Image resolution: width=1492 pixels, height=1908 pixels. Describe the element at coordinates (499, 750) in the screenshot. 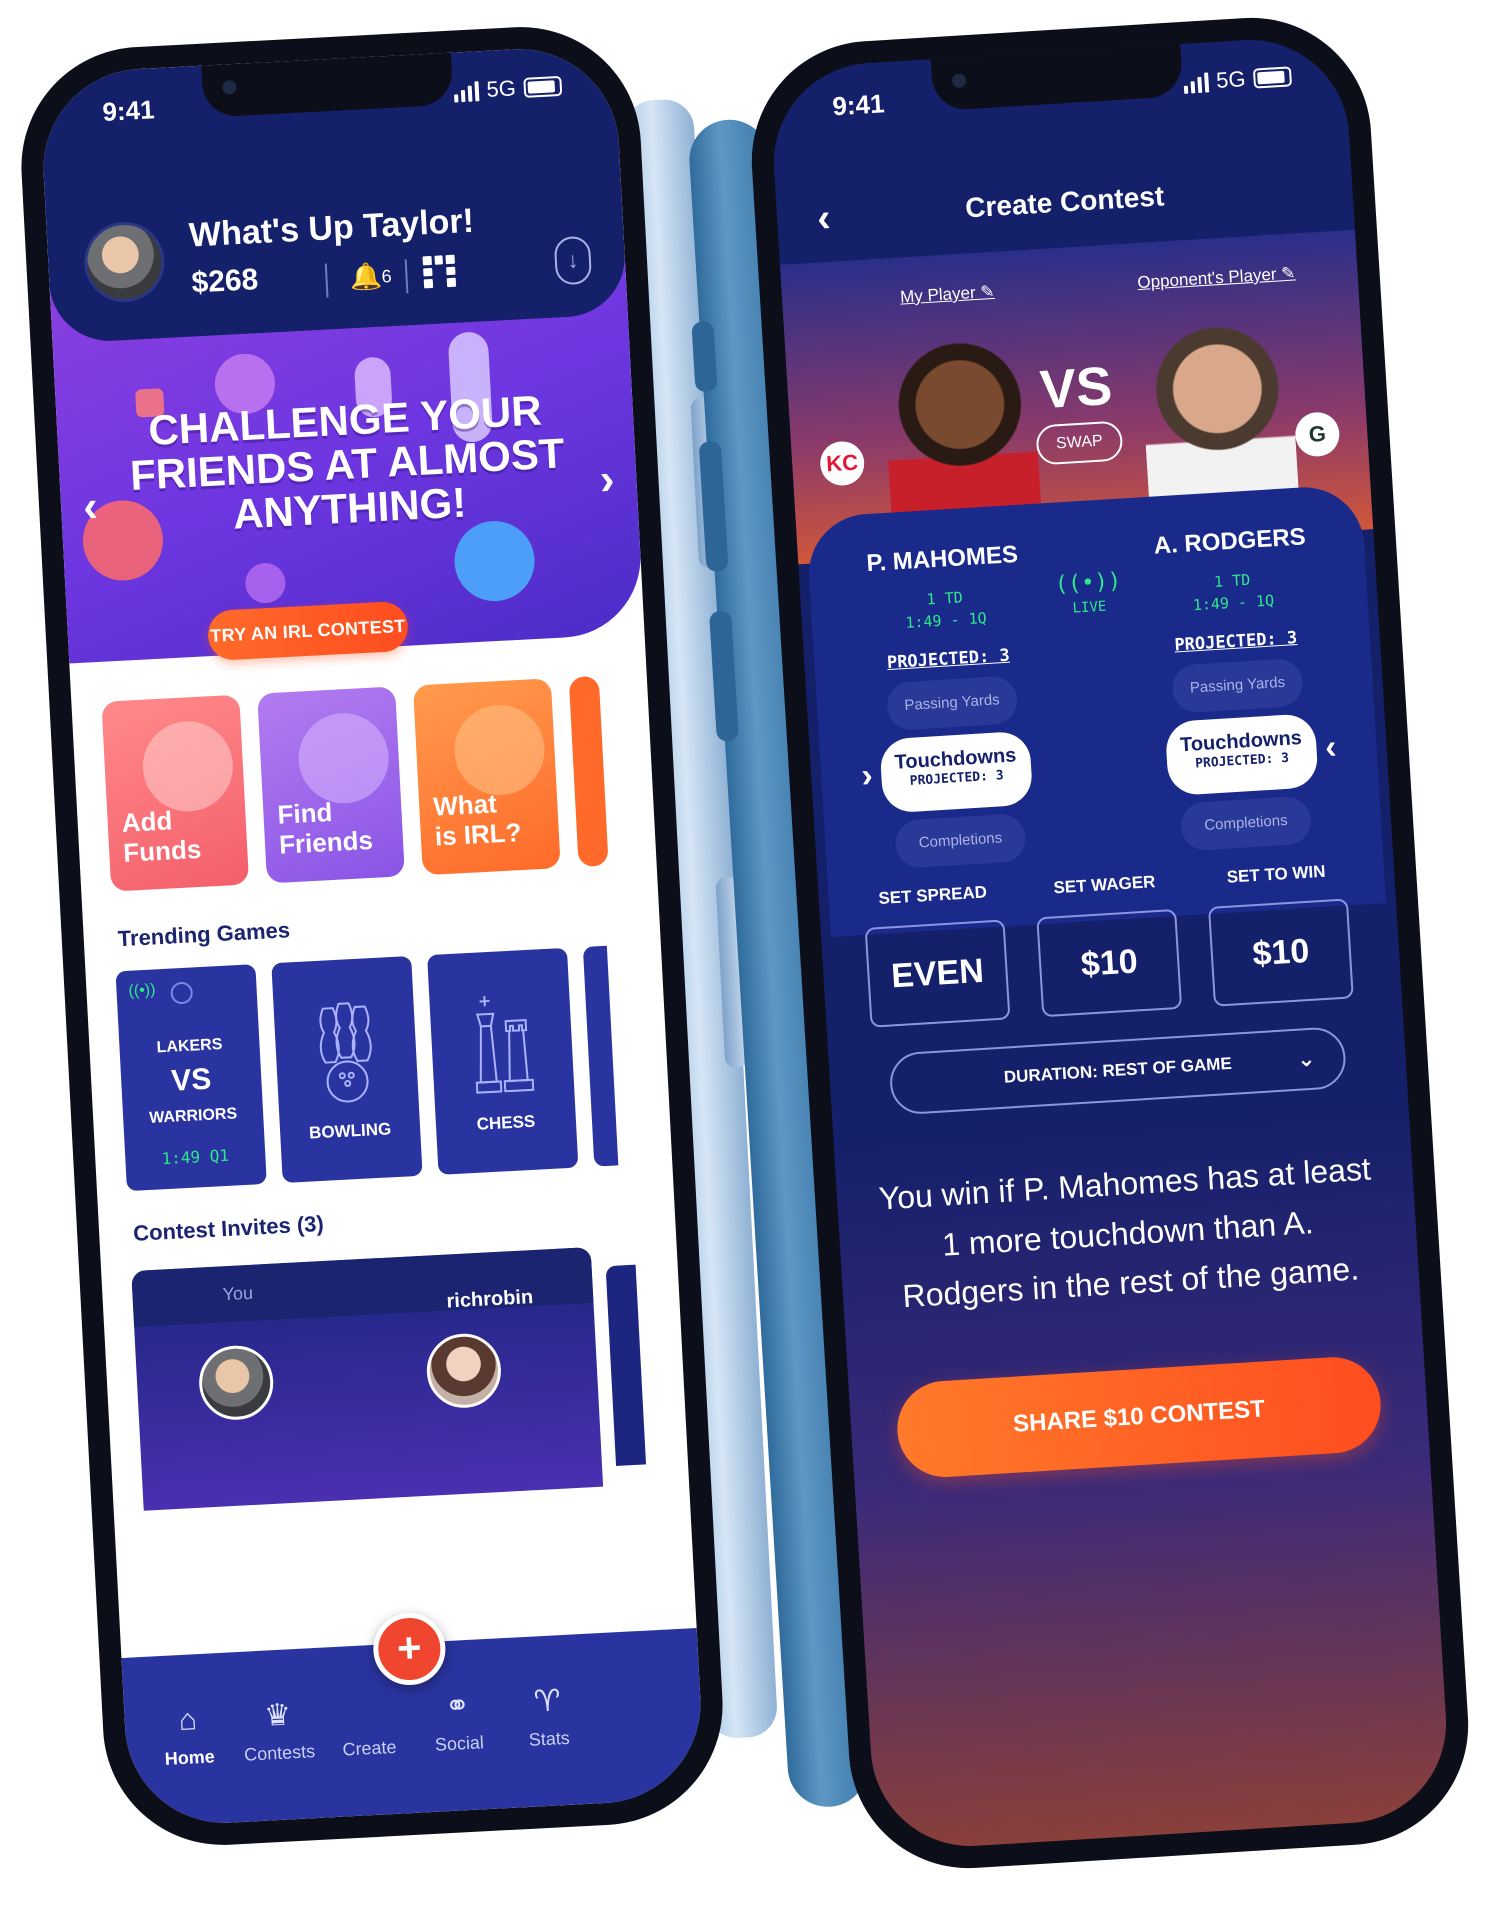

I see `trophy-icon` at that location.